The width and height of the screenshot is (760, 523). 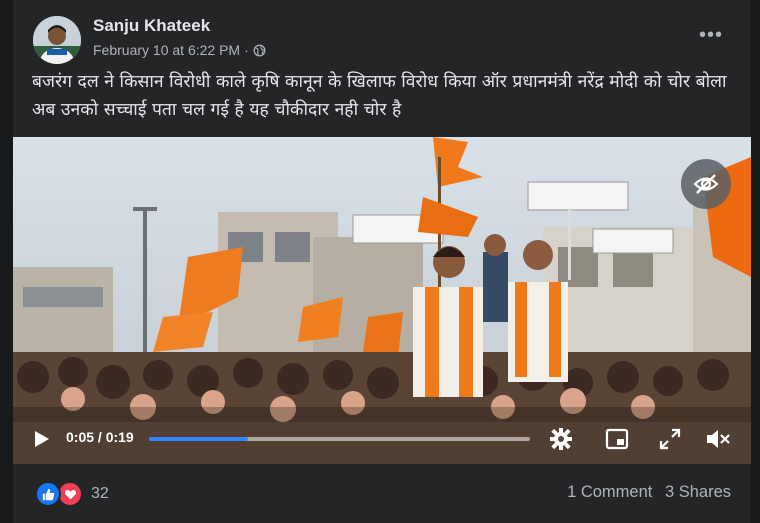 I want to click on post-date: February 10 at 6:22 PM, so click(x=166, y=50).